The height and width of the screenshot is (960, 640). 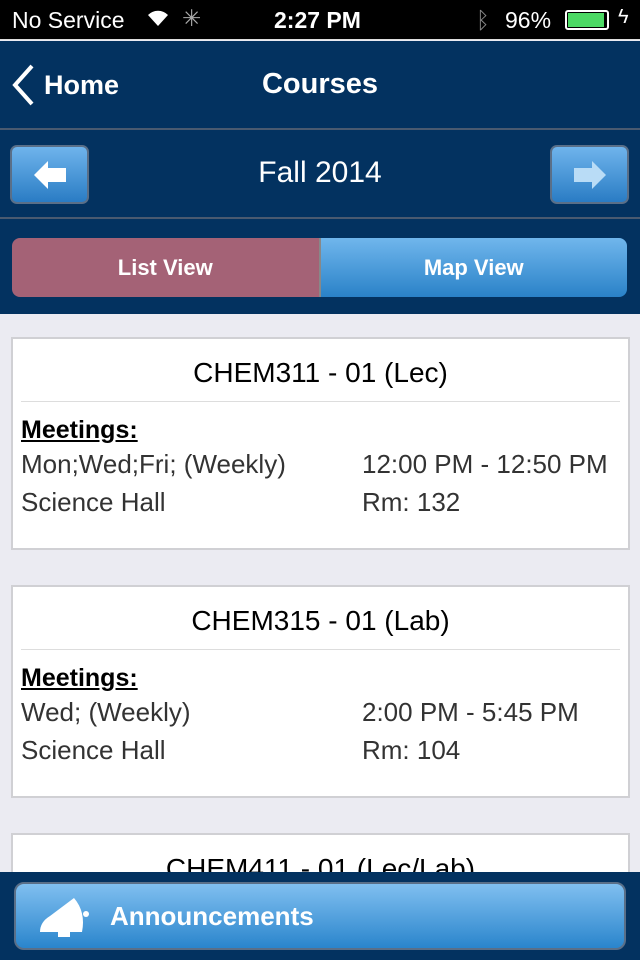 I want to click on semester-label: Fall 2014, so click(x=320, y=172).